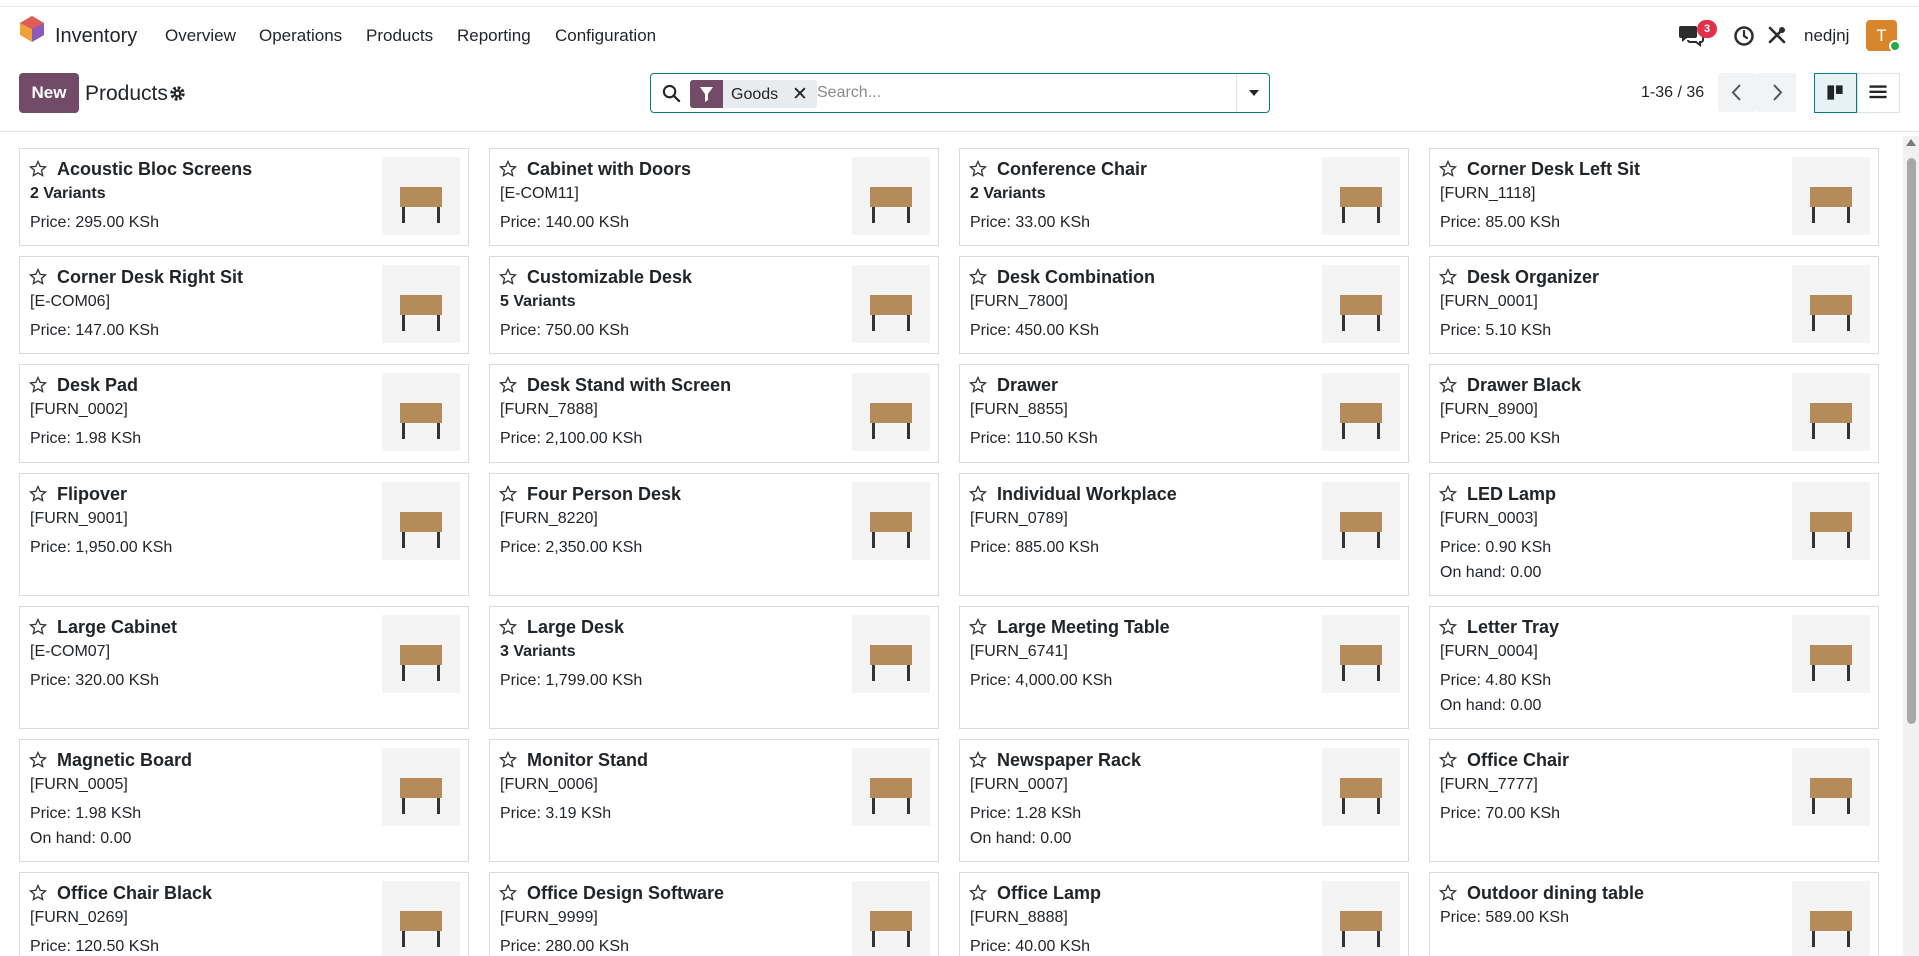 This screenshot has width=1919, height=956. I want to click on scrollbar-thumb, so click(1911, 441).